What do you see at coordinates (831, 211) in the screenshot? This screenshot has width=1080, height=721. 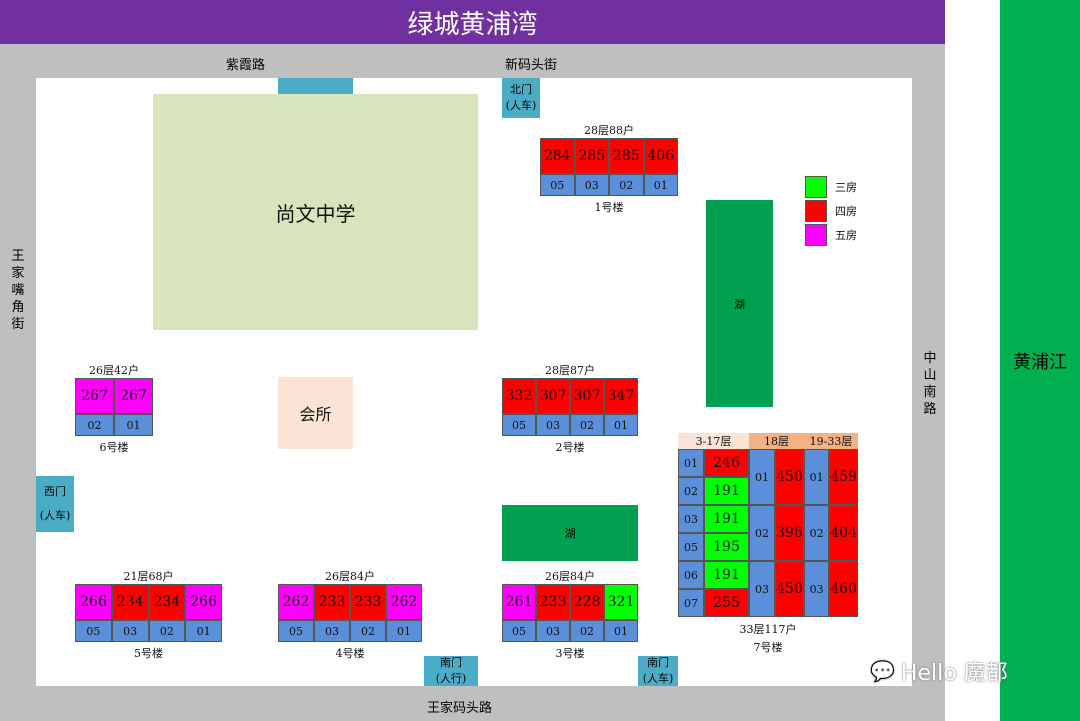 I see `legend-item-four: 四房` at bounding box center [831, 211].